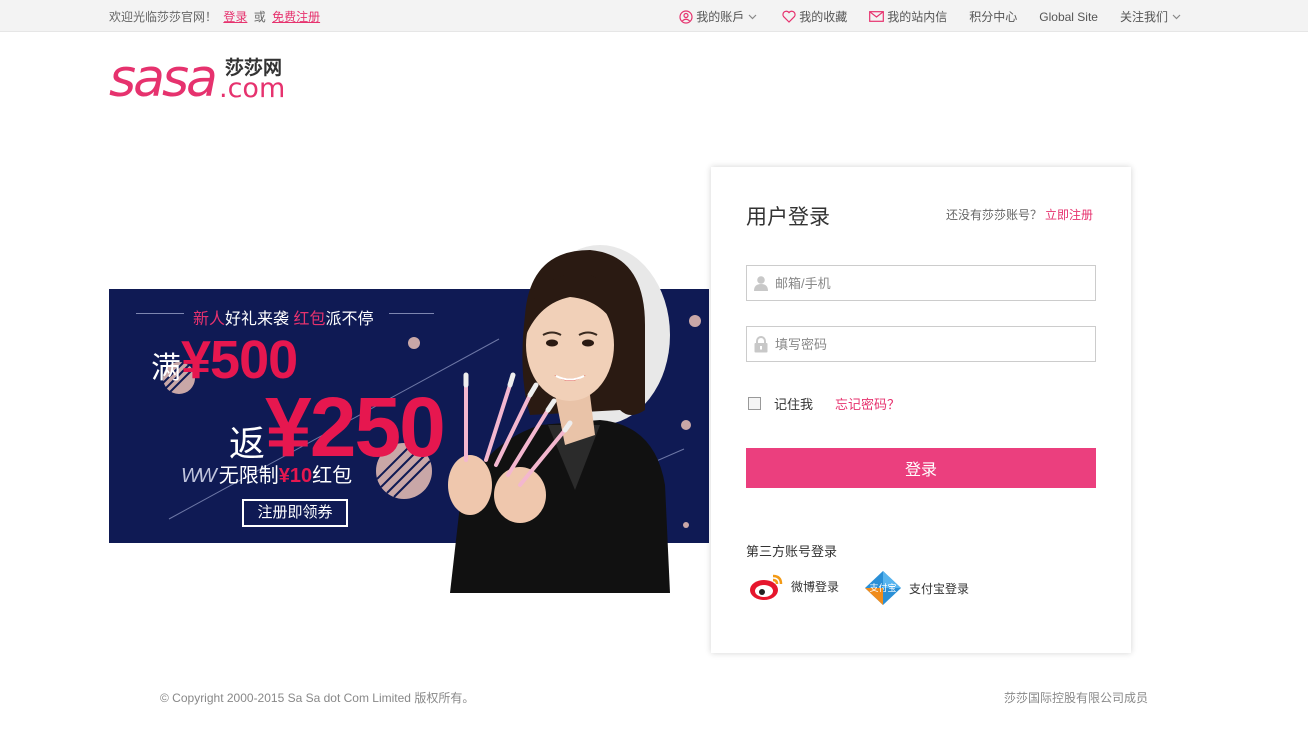  I want to click on no-account-text: 还没有莎莎账号？, so click(993, 215).